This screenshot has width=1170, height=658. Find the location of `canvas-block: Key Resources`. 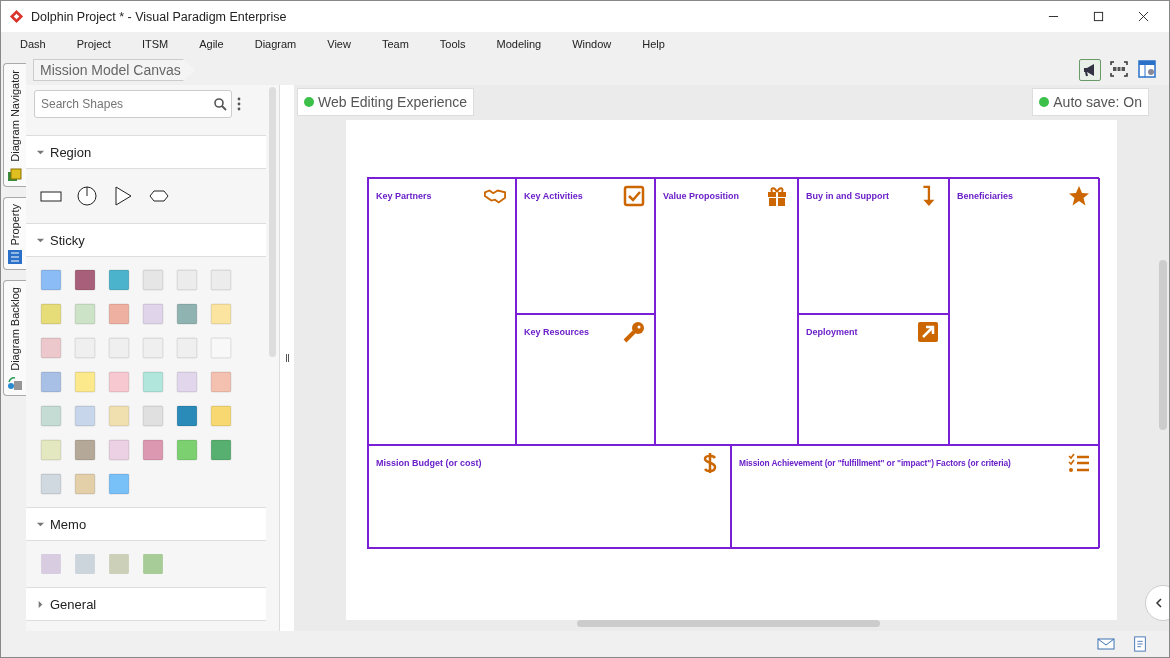

canvas-block: Key Resources is located at coordinates (585, 379).